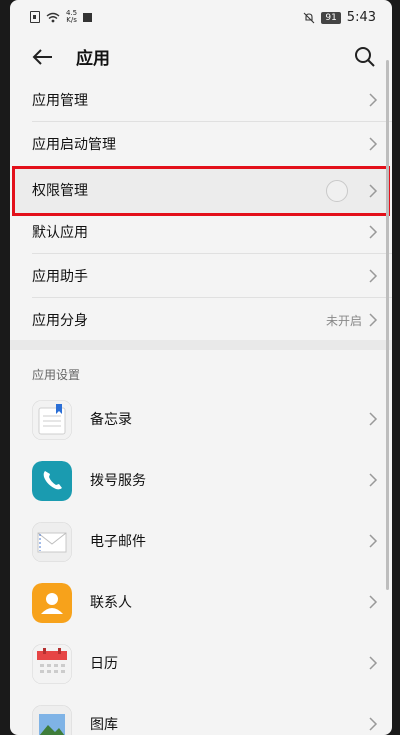 This screenshot has width=400, height=735. I want to click on touch-indicator, so click(337, 191).